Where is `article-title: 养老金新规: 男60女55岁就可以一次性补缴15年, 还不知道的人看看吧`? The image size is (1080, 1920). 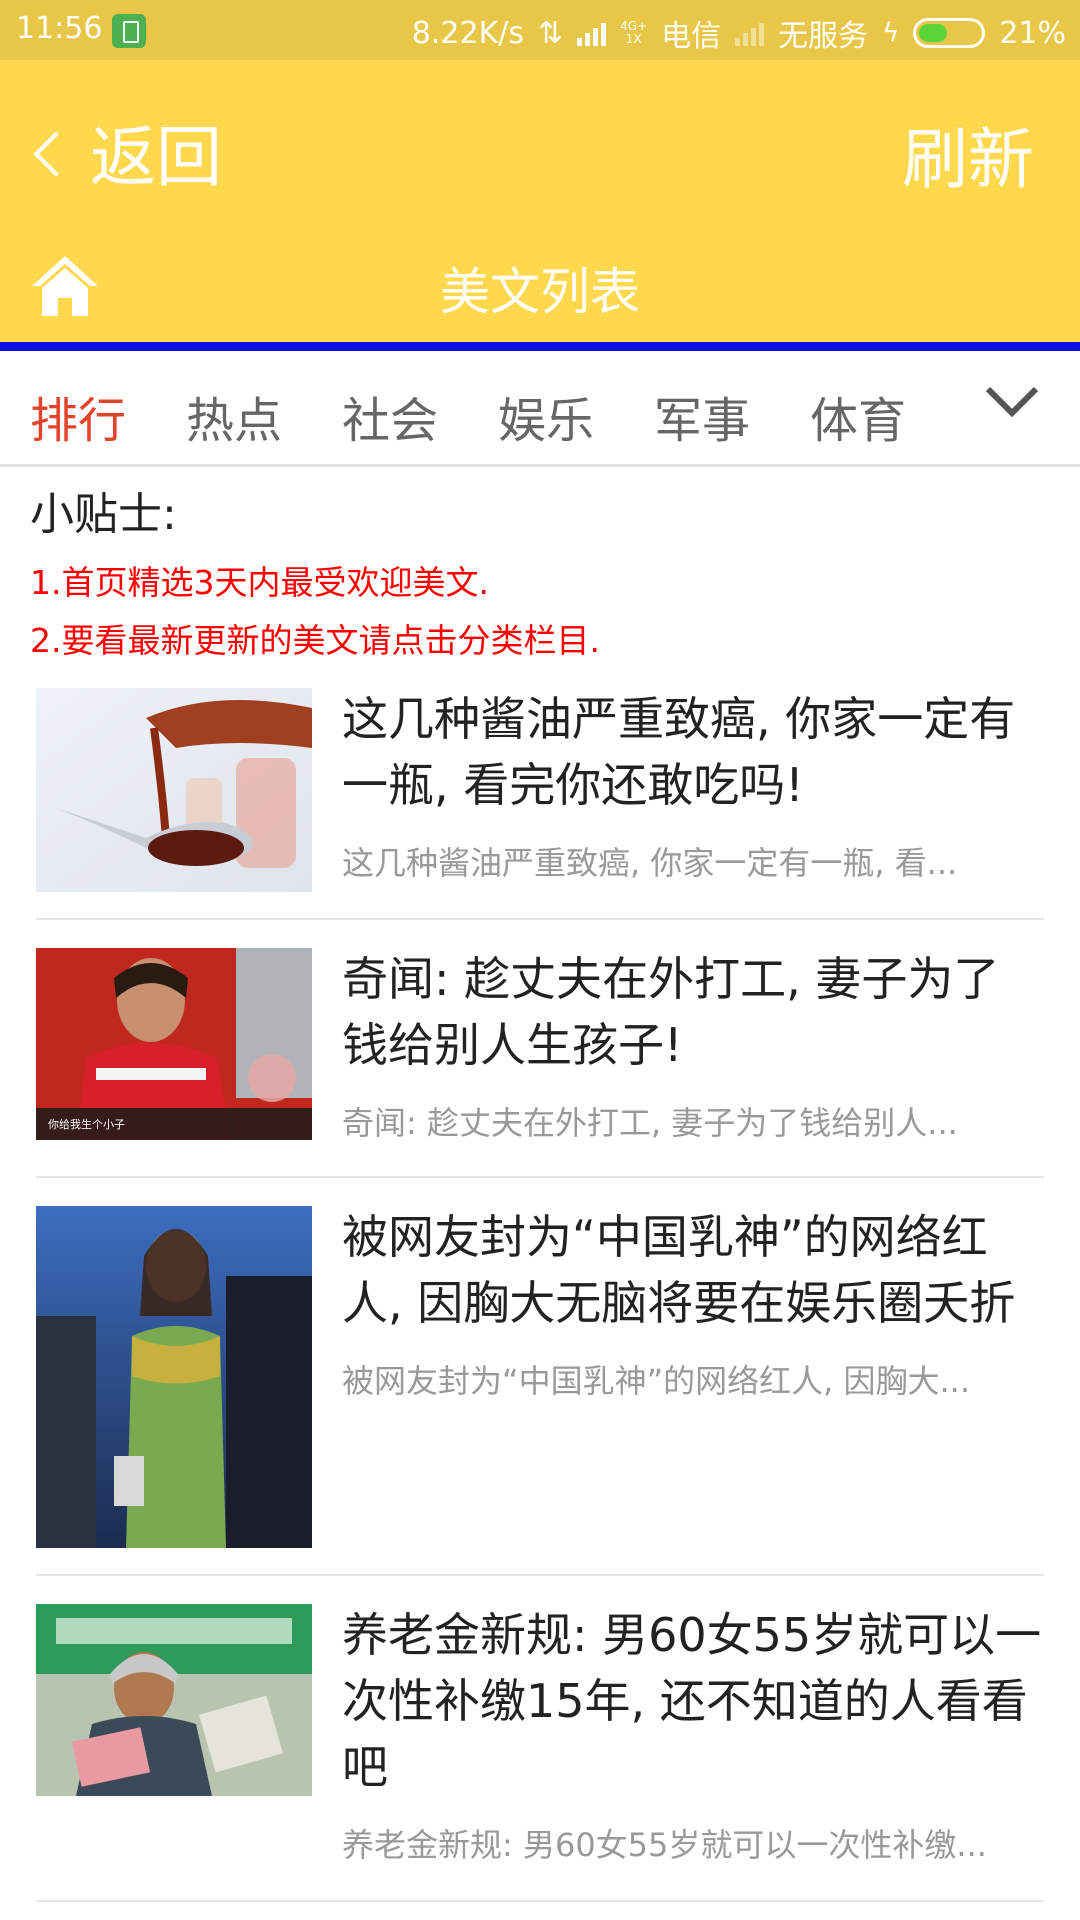
article-title: 养老金新规: 男60女55岁就可以一次性补缴15年, 还不知道的人看看吧 is located at coordinates (692, 1701).